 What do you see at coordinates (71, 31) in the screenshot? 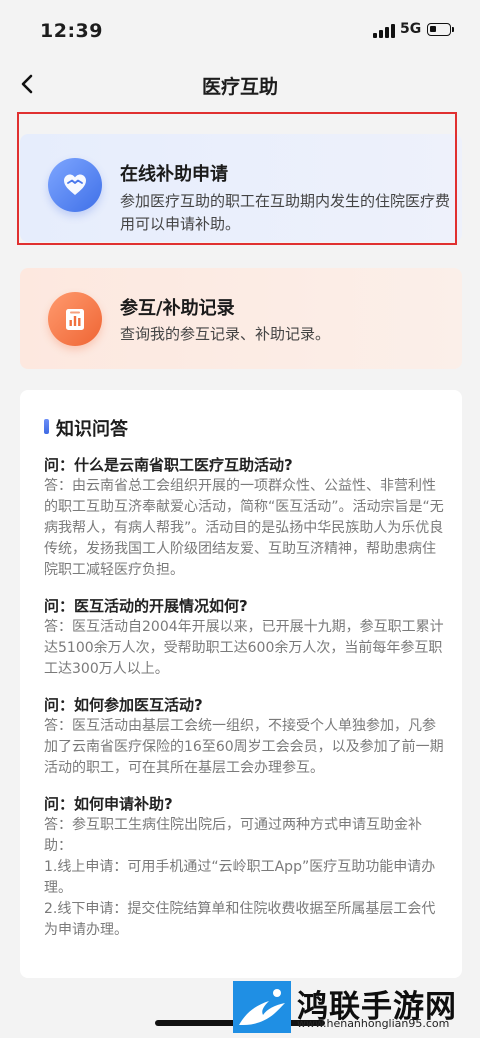
I see `status-time: 12:39` at bounding box center [71, 31].